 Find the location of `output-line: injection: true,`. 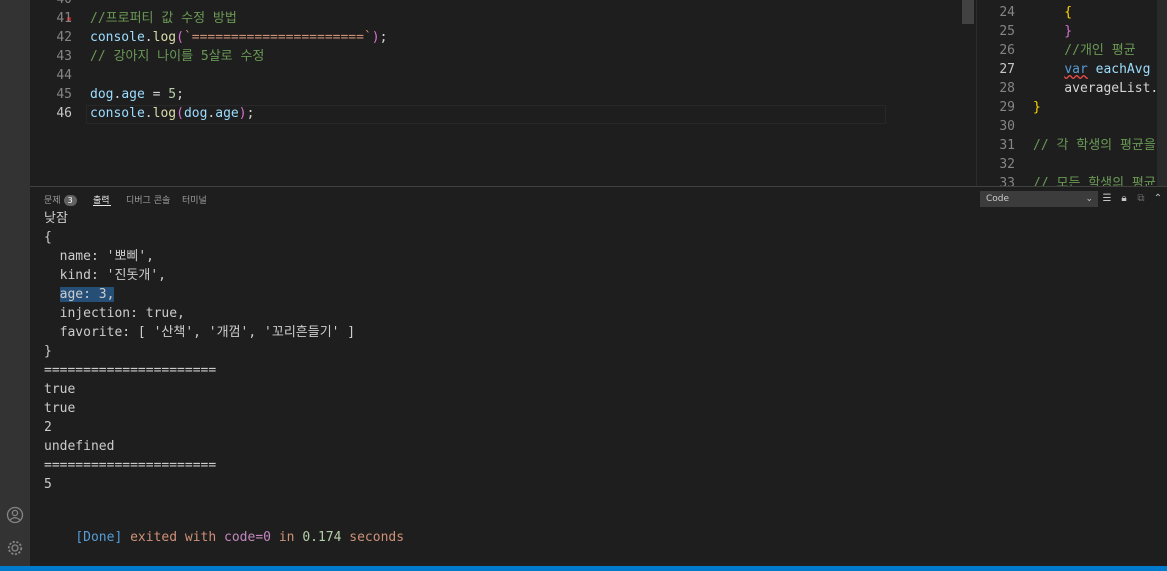

output-line: injection: true, is located at coordinates (114, 313).